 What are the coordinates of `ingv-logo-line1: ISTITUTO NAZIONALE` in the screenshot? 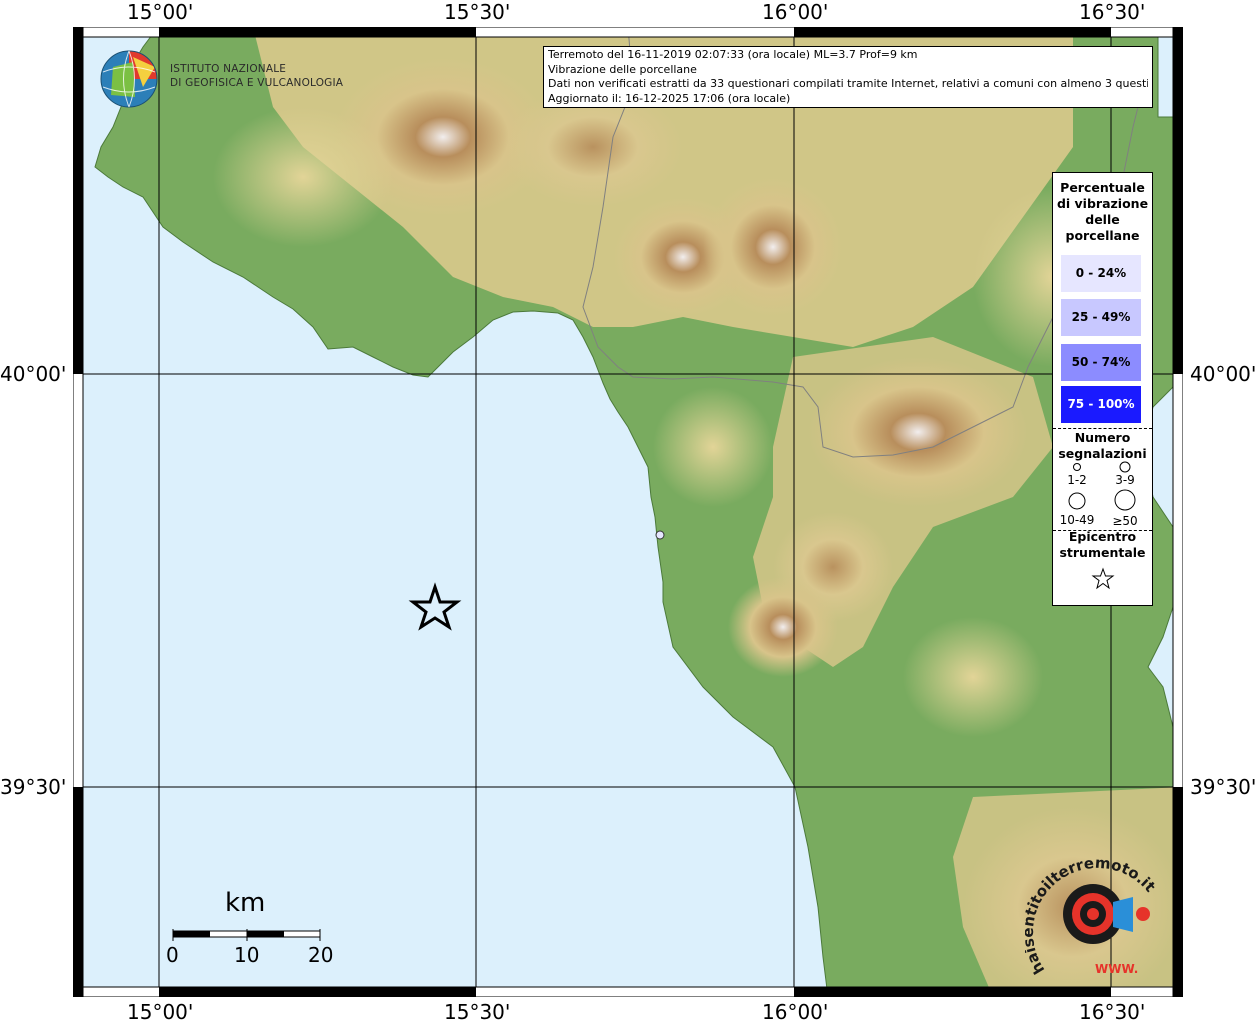 It's located at (228, 69).